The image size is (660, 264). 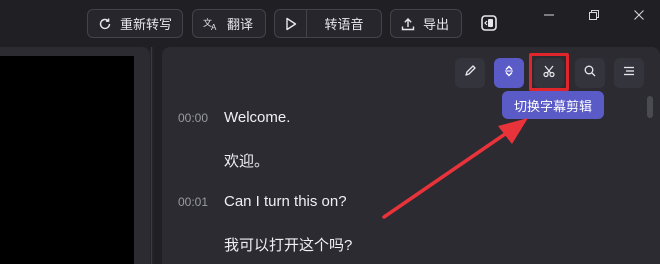 What do you see at coordinates (455, 168) in the screenshot?
I see `annotation-arrow` at bounding box center [455, 168].